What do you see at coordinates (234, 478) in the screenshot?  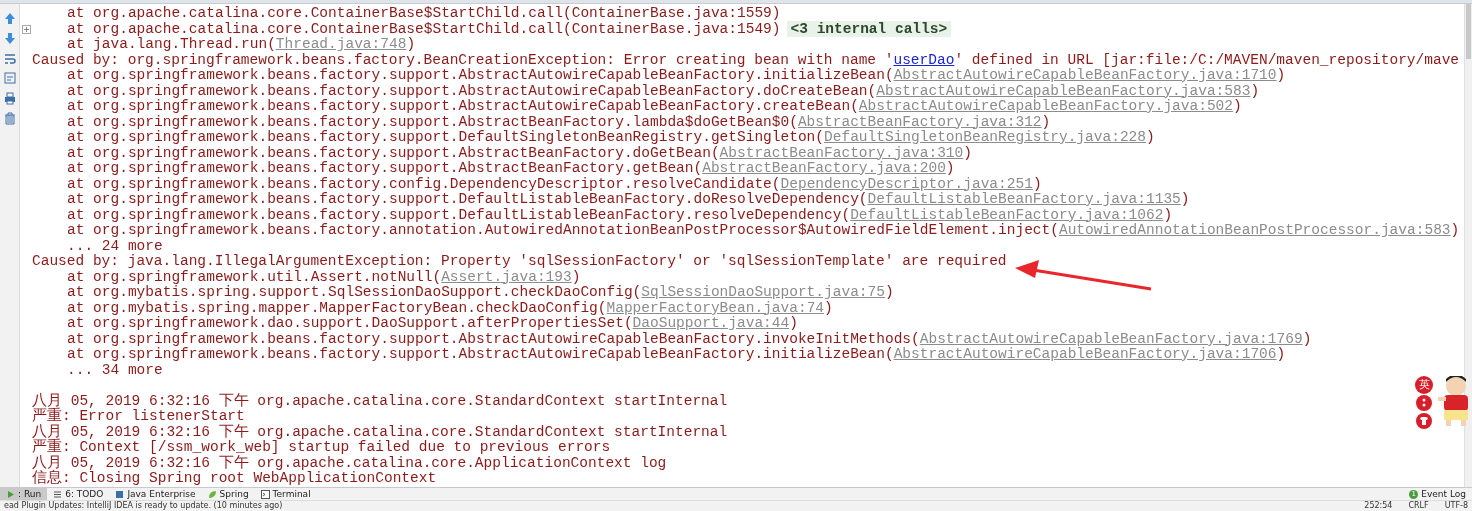 I see `console-line: 信息: Closing Spring root WebApplicationContext` at bounding box center [234, 478].